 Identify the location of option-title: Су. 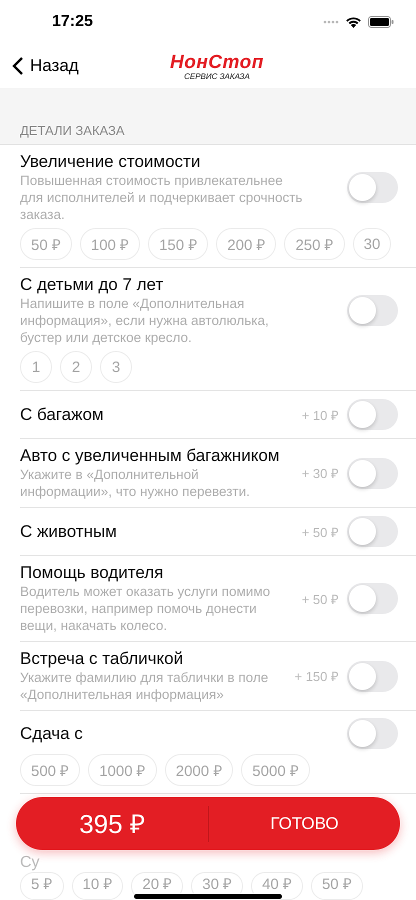
(30, 863).